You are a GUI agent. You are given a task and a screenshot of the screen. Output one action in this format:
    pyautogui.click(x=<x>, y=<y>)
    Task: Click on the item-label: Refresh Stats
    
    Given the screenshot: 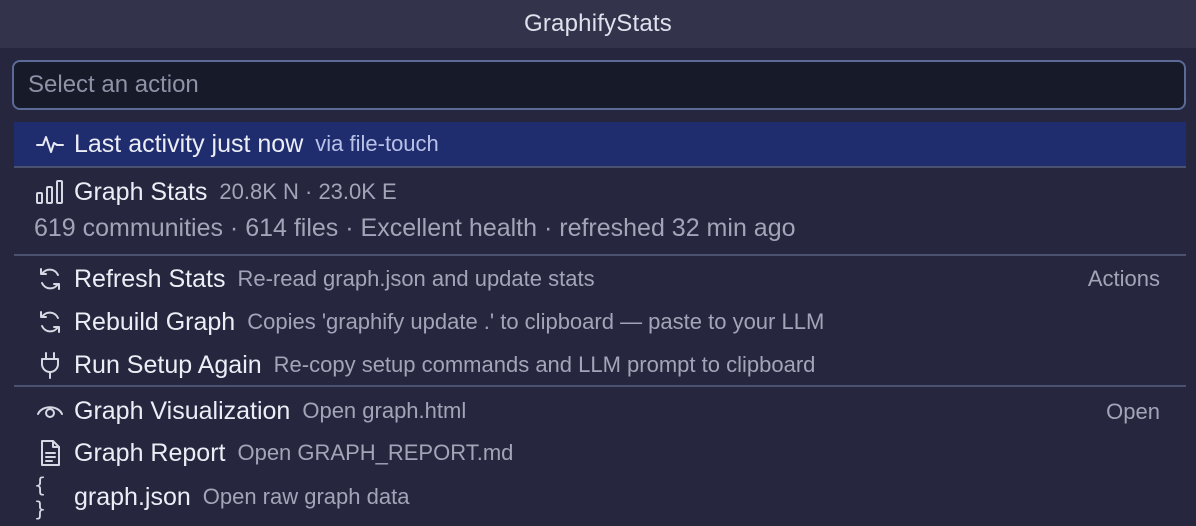 What is the action you would take?
    pyautogui.click(x=150, y=278)
    